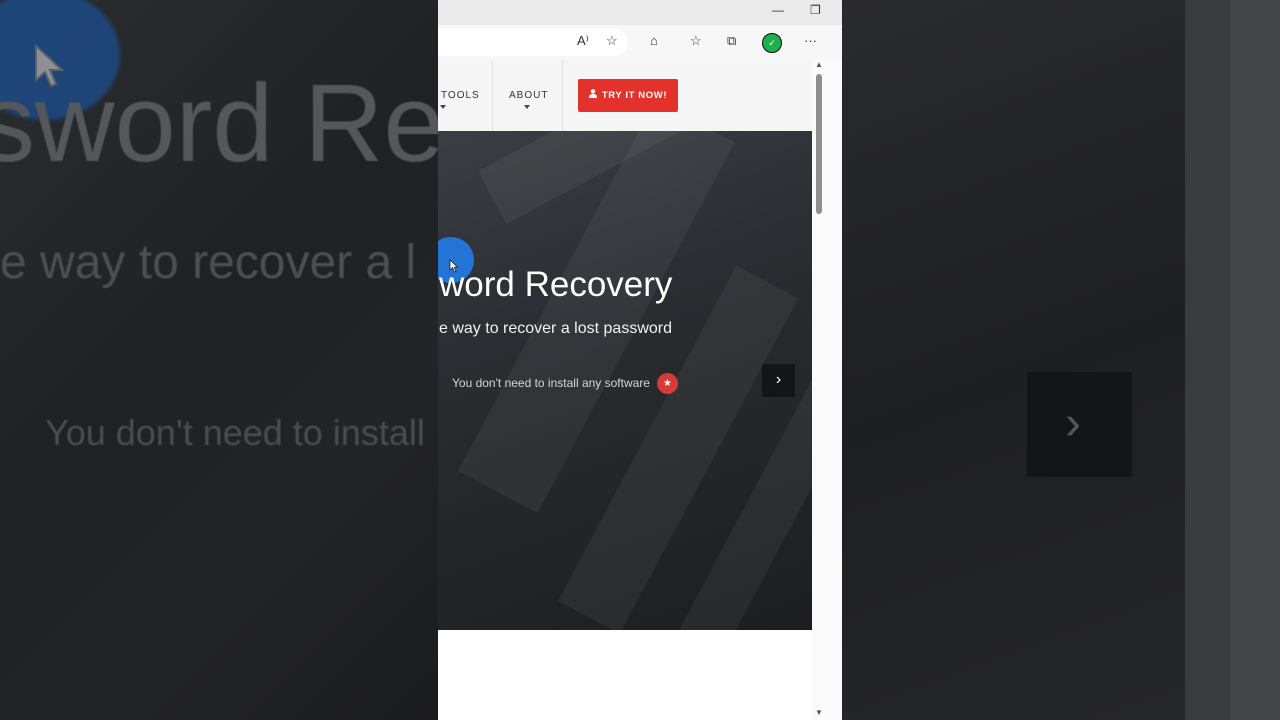 The image size is (1280, 720). Describe the element at coordinates (634, 95) in the screenshot. I see `try-it-now-label: TRY IT NOW!` at that location.